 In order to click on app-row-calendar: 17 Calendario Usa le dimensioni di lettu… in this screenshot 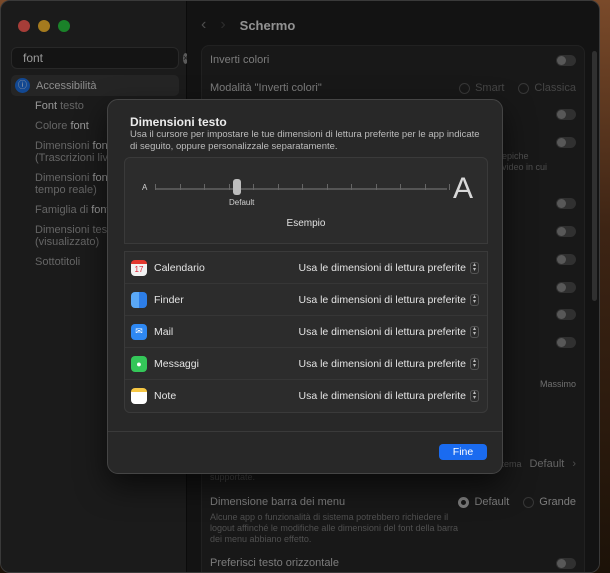, I will do `click(306, 268)`.